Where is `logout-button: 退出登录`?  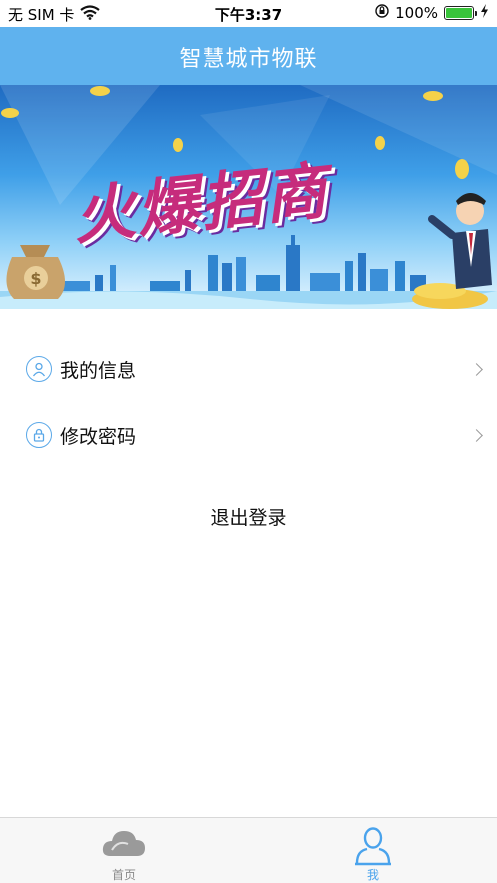
logout-button: 退出登录 is located at coordinates (248, 516).